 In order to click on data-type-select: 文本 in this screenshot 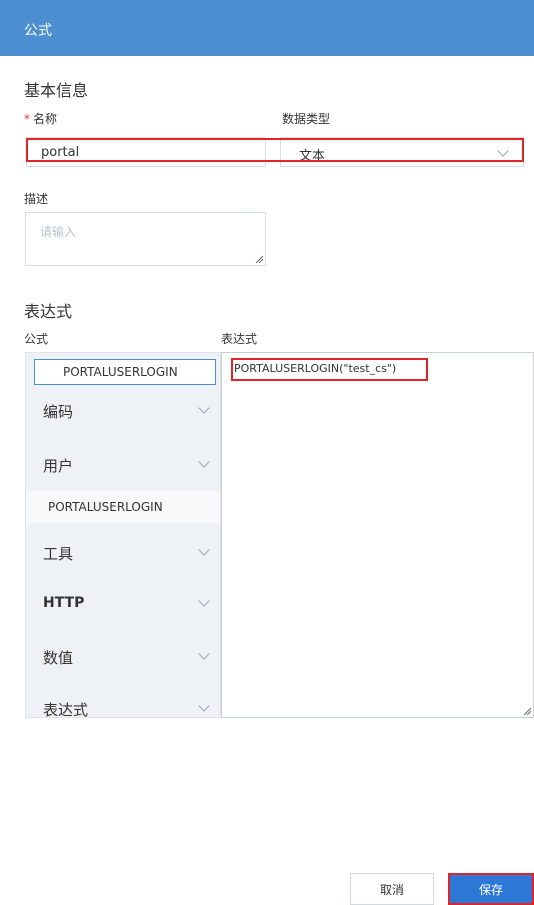, I will do `click(402, 152)`.